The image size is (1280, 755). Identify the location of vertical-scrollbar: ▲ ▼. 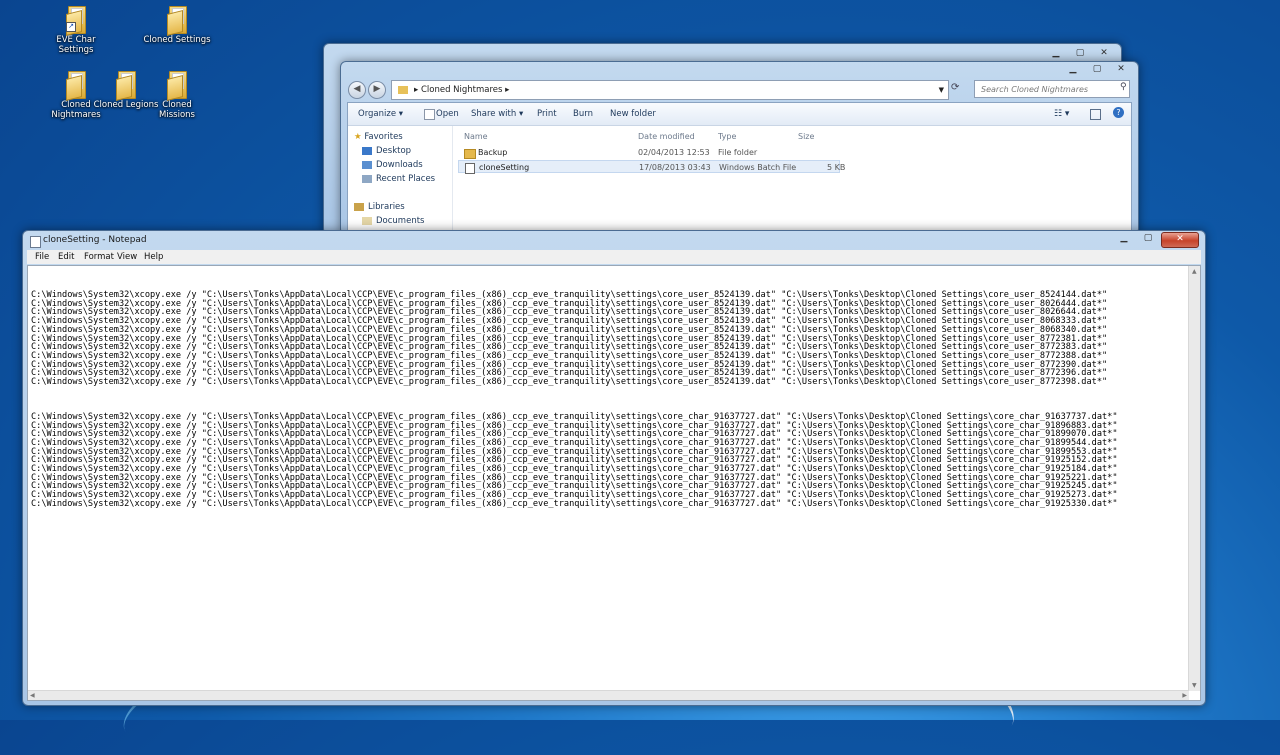
(1194, 478).